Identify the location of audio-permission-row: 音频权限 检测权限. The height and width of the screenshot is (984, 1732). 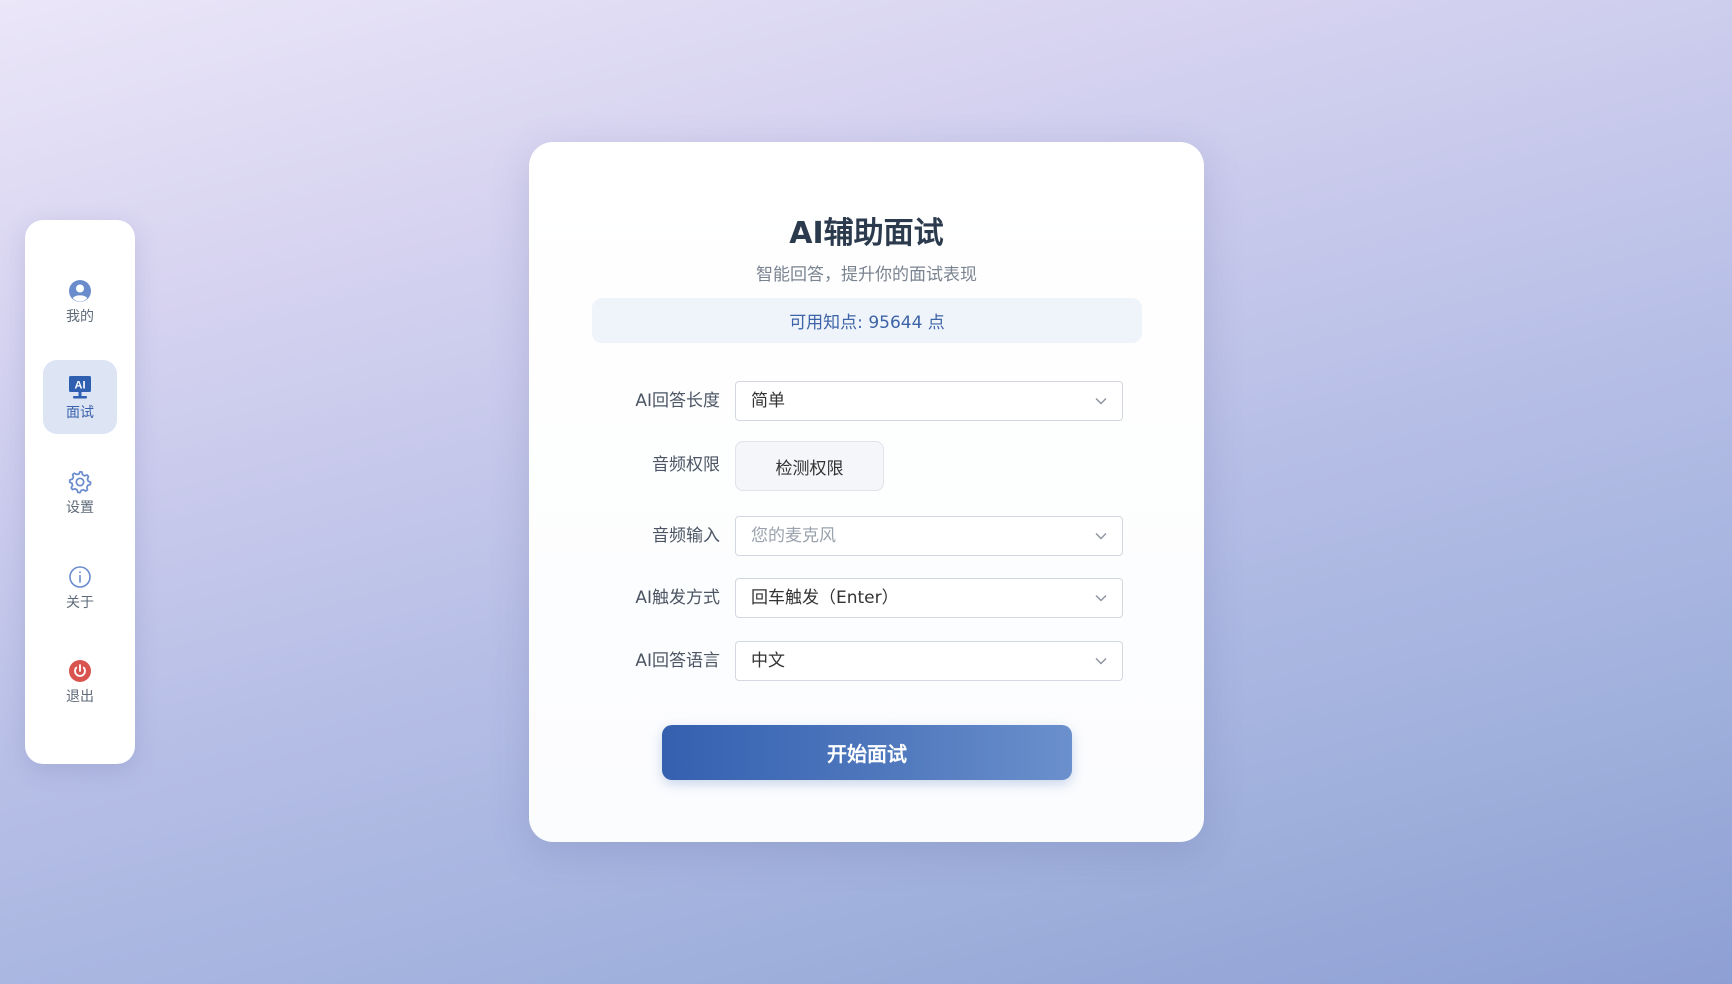
(866, 466).